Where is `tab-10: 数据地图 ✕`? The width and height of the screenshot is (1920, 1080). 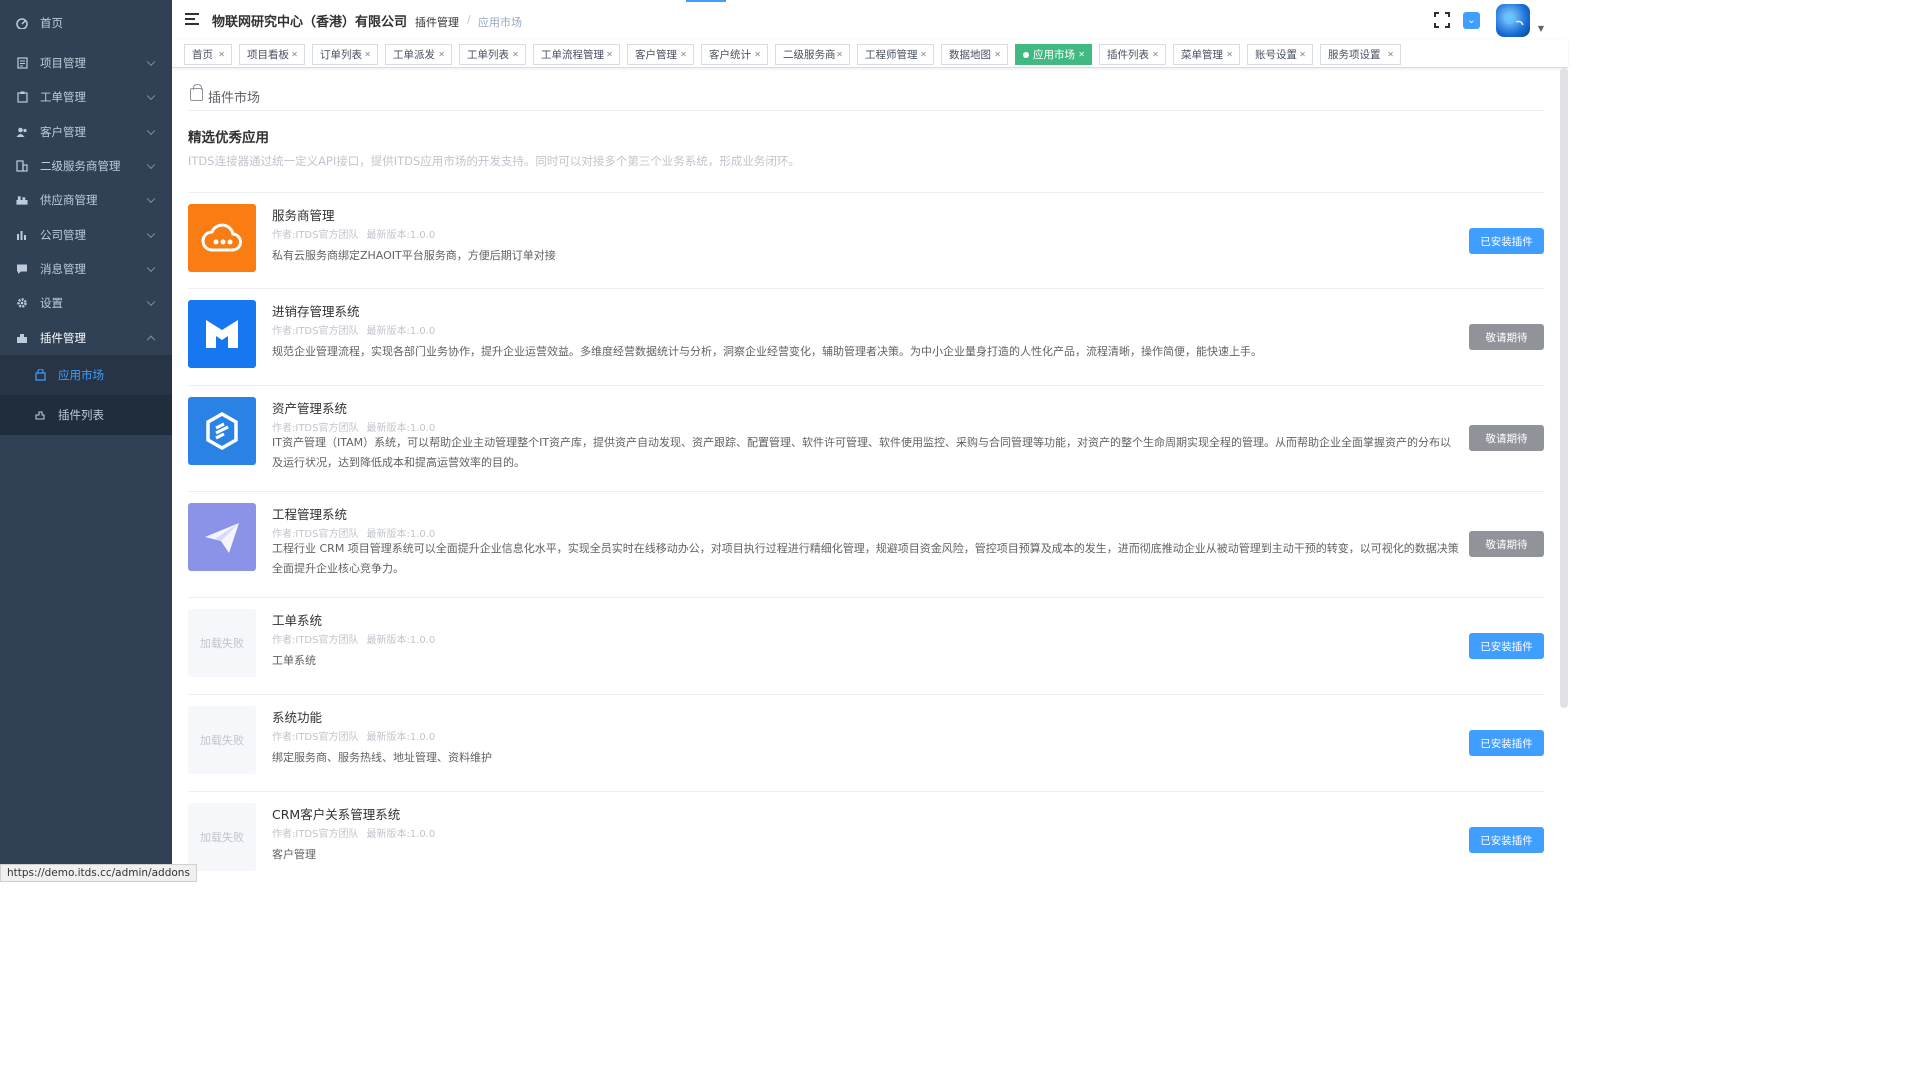 tab-10: 数据地图 ✕ is located at coordinates (974, 54).